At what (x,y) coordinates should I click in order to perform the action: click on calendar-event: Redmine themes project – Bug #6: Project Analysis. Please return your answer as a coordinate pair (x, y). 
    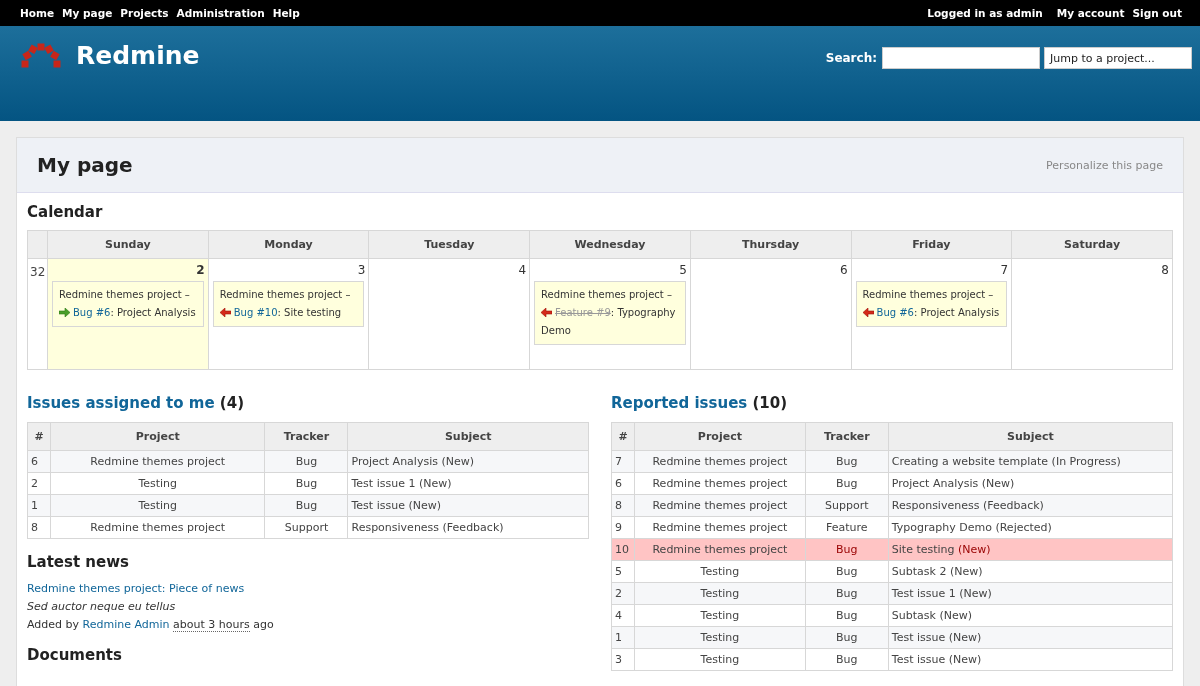
    Looking at the image, I should click on (931, 304).